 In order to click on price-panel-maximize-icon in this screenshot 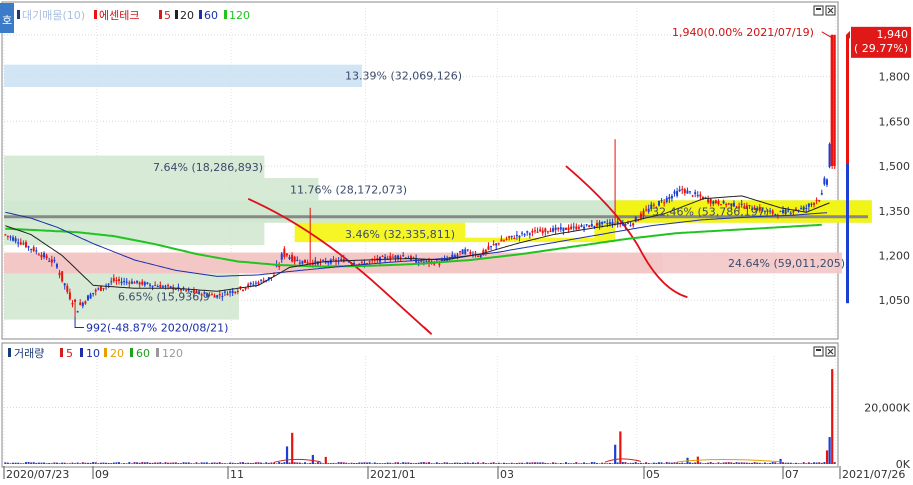, I will do `click(818, 10)`.